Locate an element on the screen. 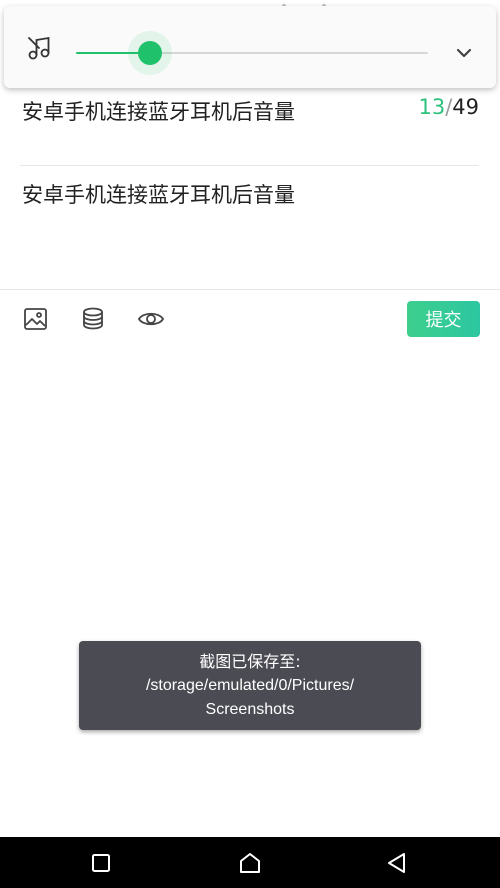 This screenshot has height=888, width=500. chevron-down-icon is located at coordinates (464, 53).